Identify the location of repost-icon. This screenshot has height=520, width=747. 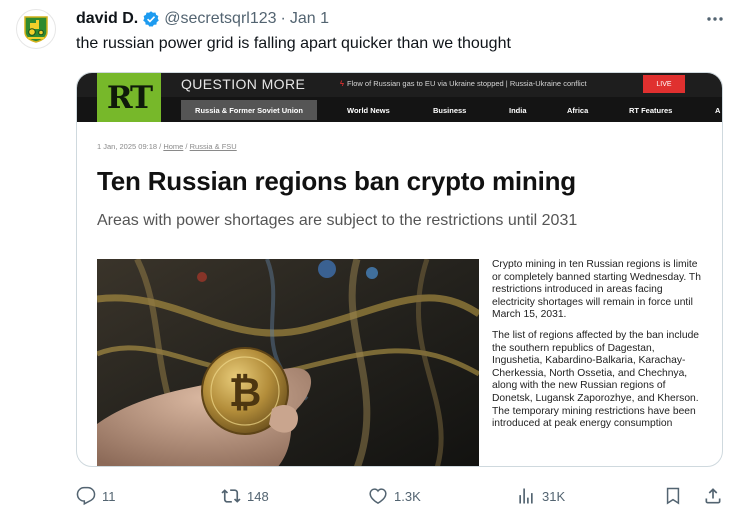
(231, 496).